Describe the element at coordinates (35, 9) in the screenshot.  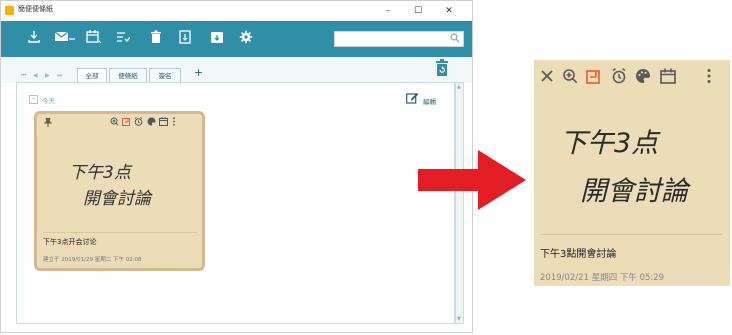
I see `window-title: 簡便便條紙` at that location.